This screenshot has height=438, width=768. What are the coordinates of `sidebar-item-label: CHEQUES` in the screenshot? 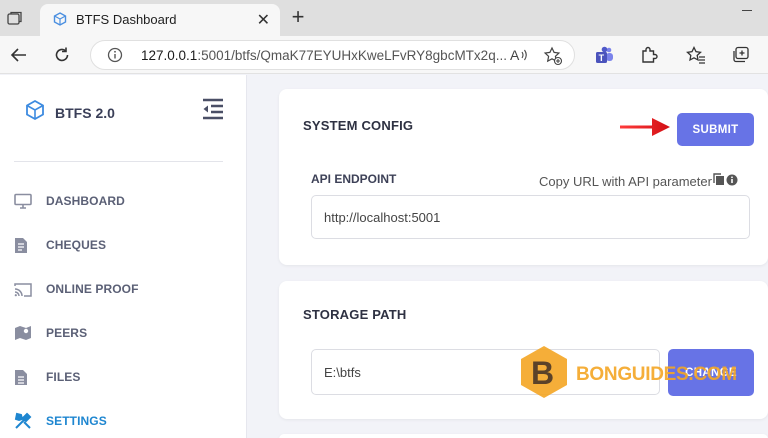 It's located at (76, 245).